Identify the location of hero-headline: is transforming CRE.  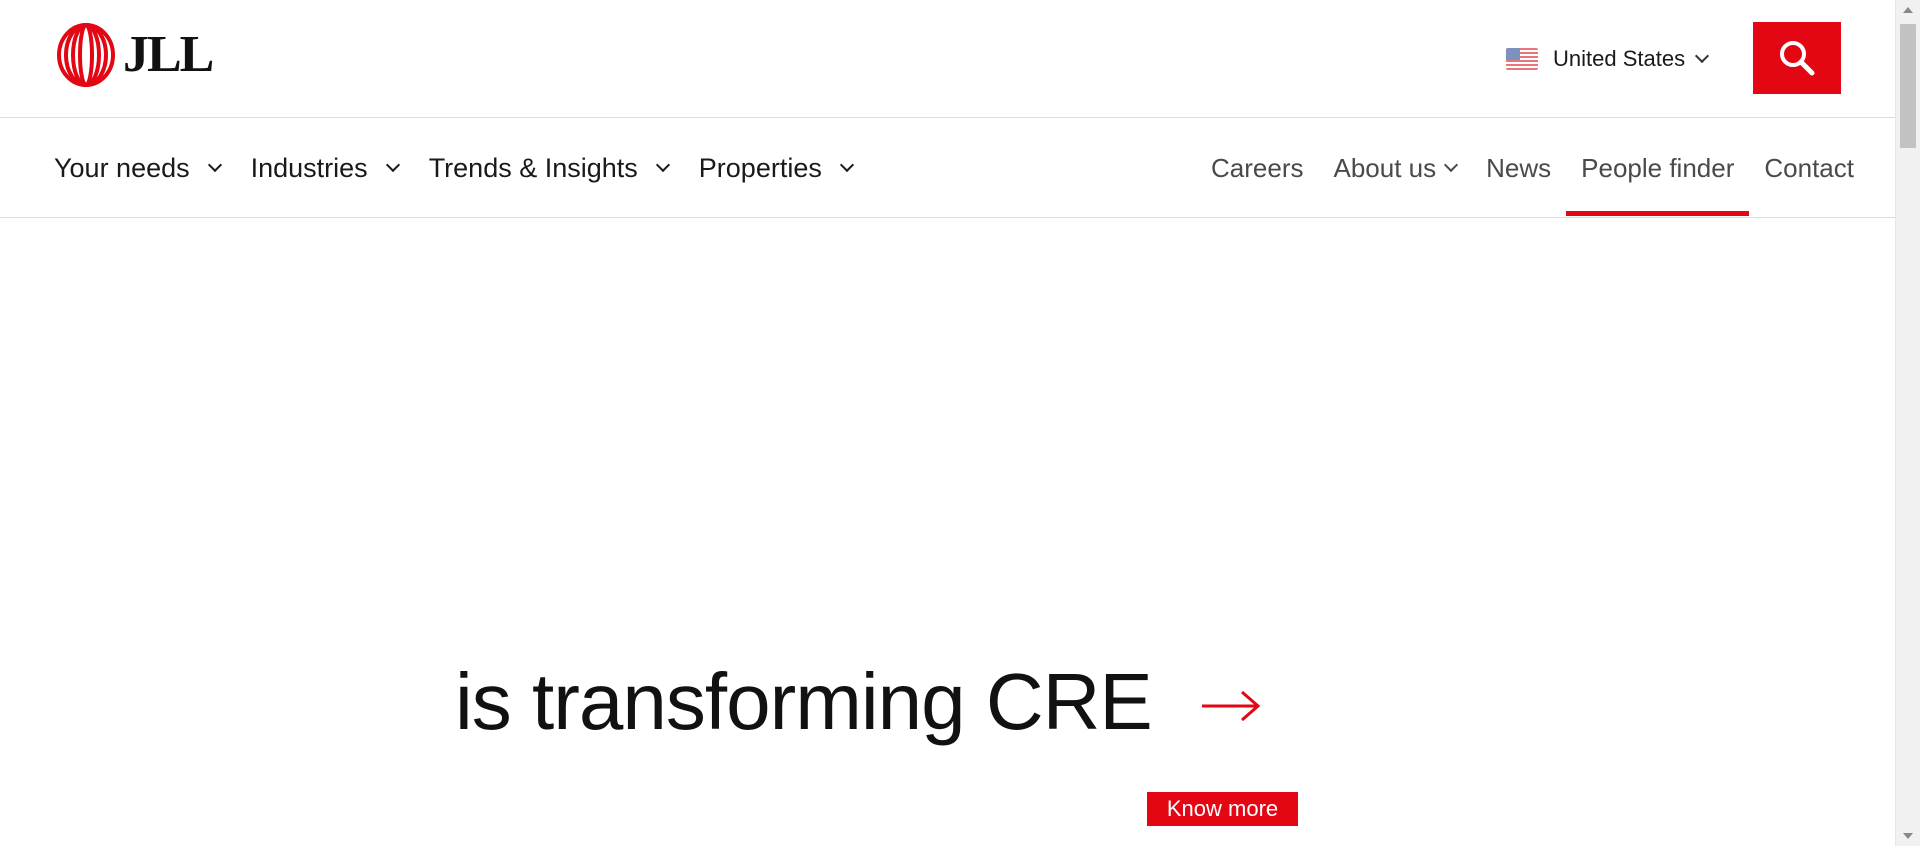
(804, 701).